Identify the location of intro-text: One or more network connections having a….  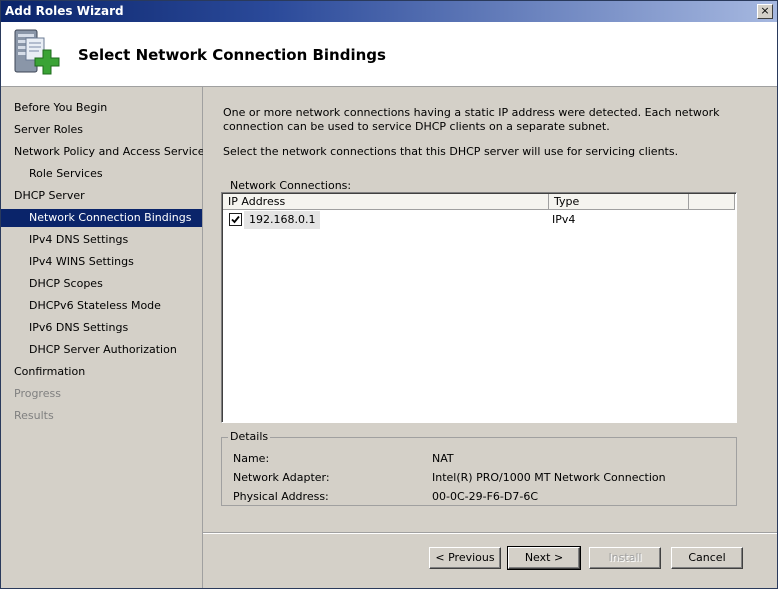
(471, 119).